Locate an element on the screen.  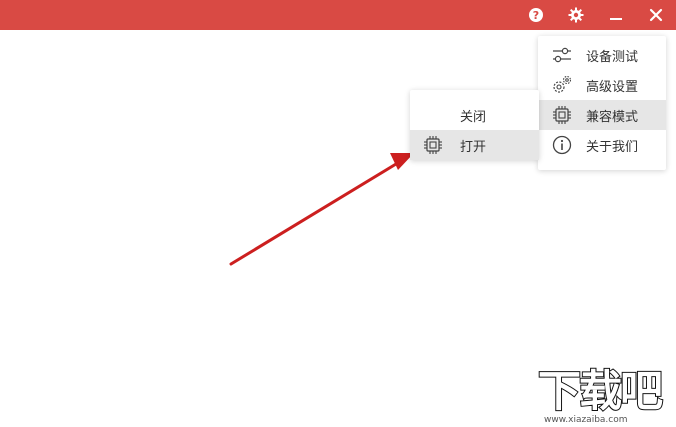
menu-item-about-us: 关于我们 is located at coordinates (602, 145).